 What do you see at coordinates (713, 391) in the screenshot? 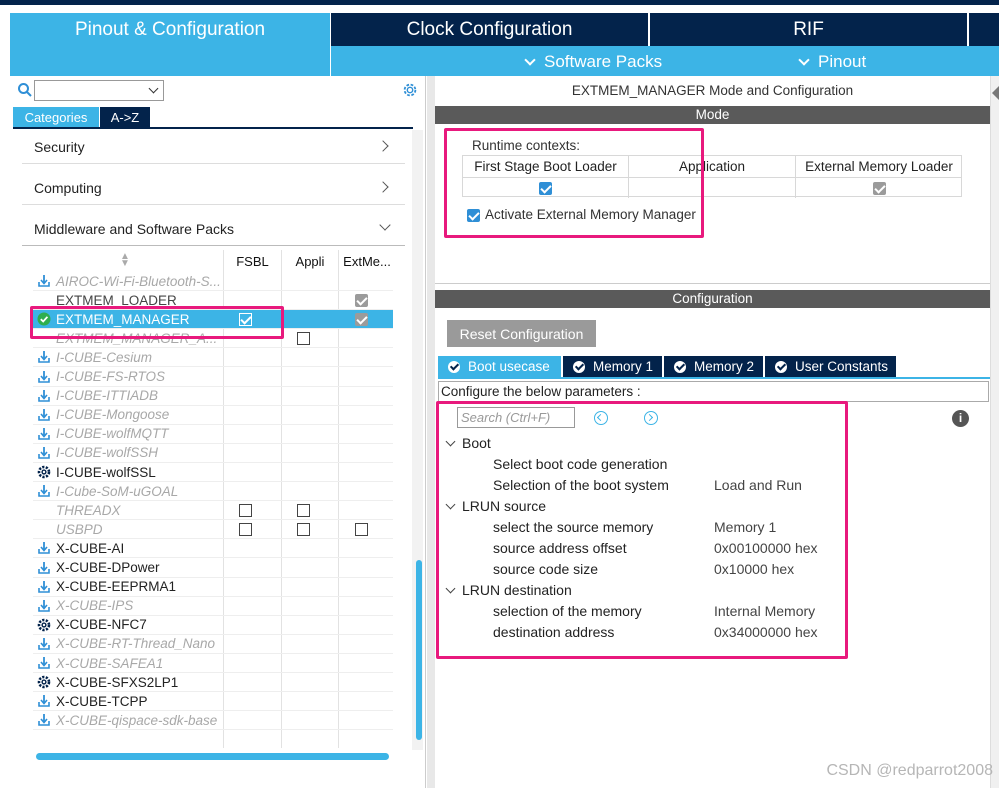
I see `configure-hint: Configure the below parameters :` at bounding box center [713, 391].